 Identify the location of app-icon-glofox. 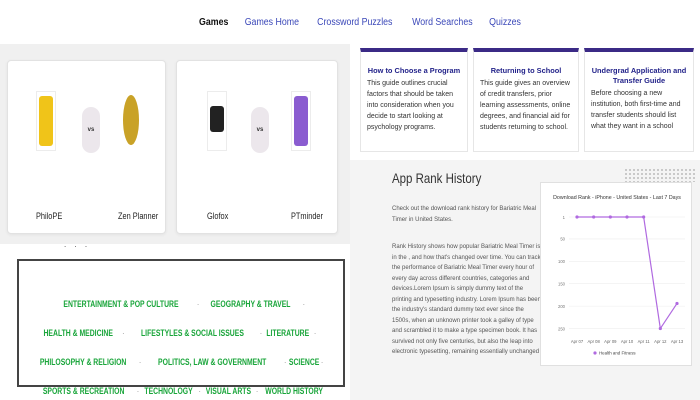
(217, 121).